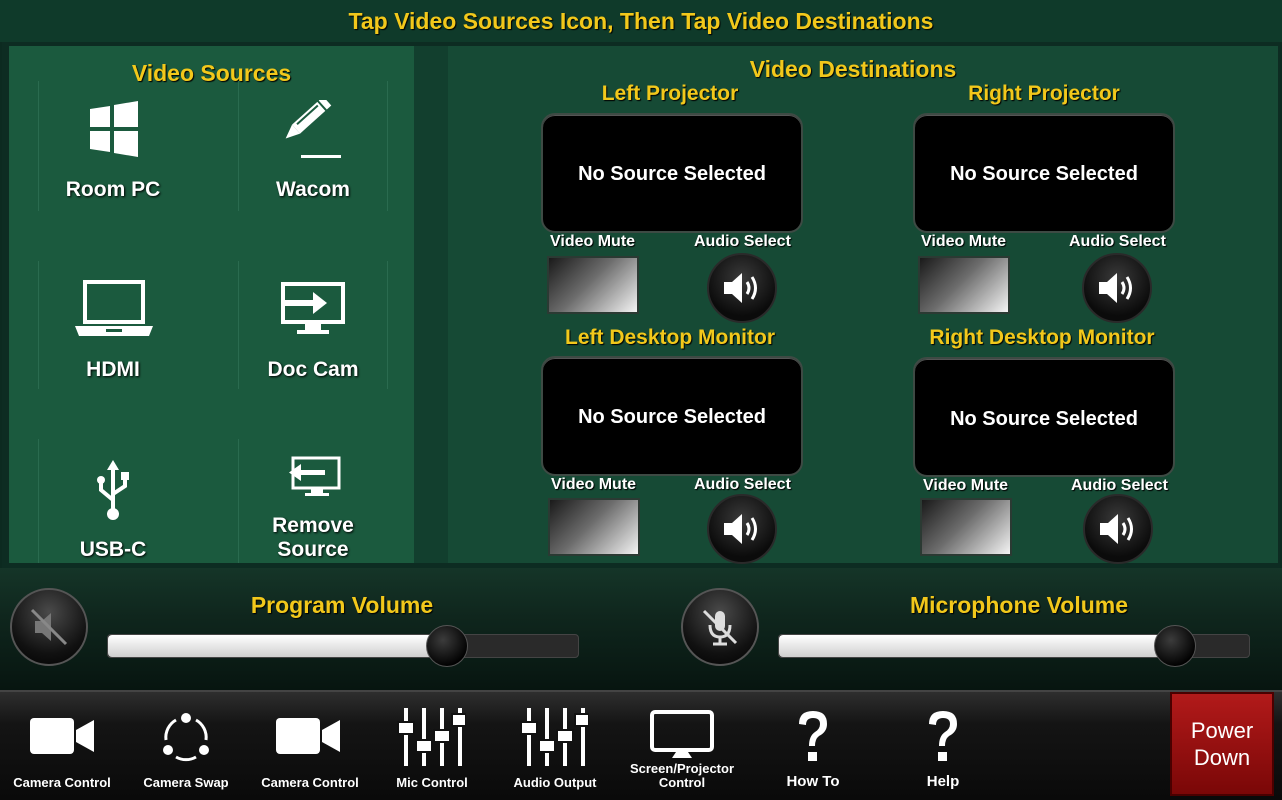 This screenshot has height=800, width=1282. I want to click on dest-right-desktop-monitor-button: No Source Selected, so click(1044, 417).